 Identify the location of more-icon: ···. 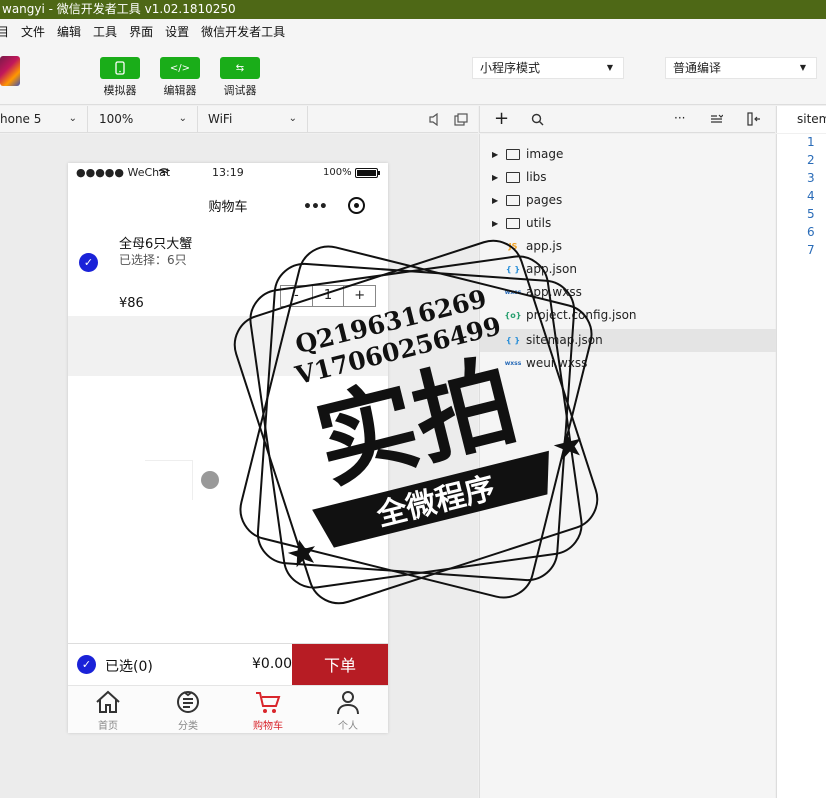
(679, 118).